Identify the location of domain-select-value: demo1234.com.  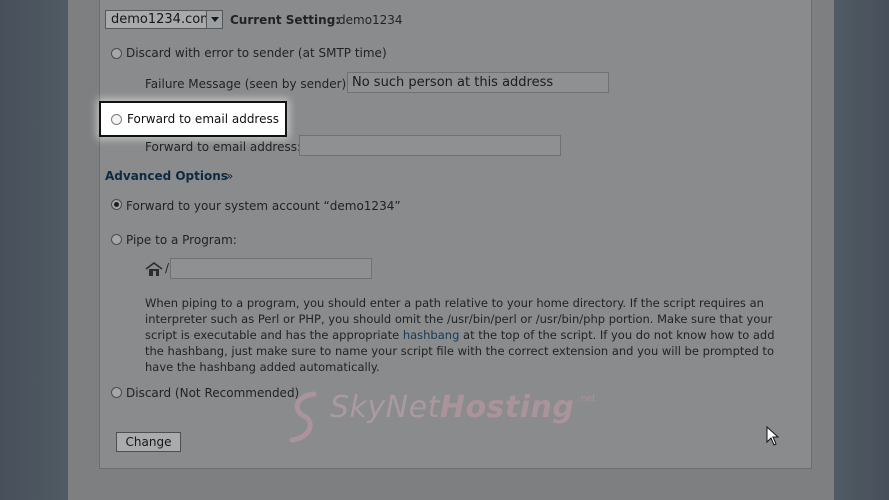
(162, 19).